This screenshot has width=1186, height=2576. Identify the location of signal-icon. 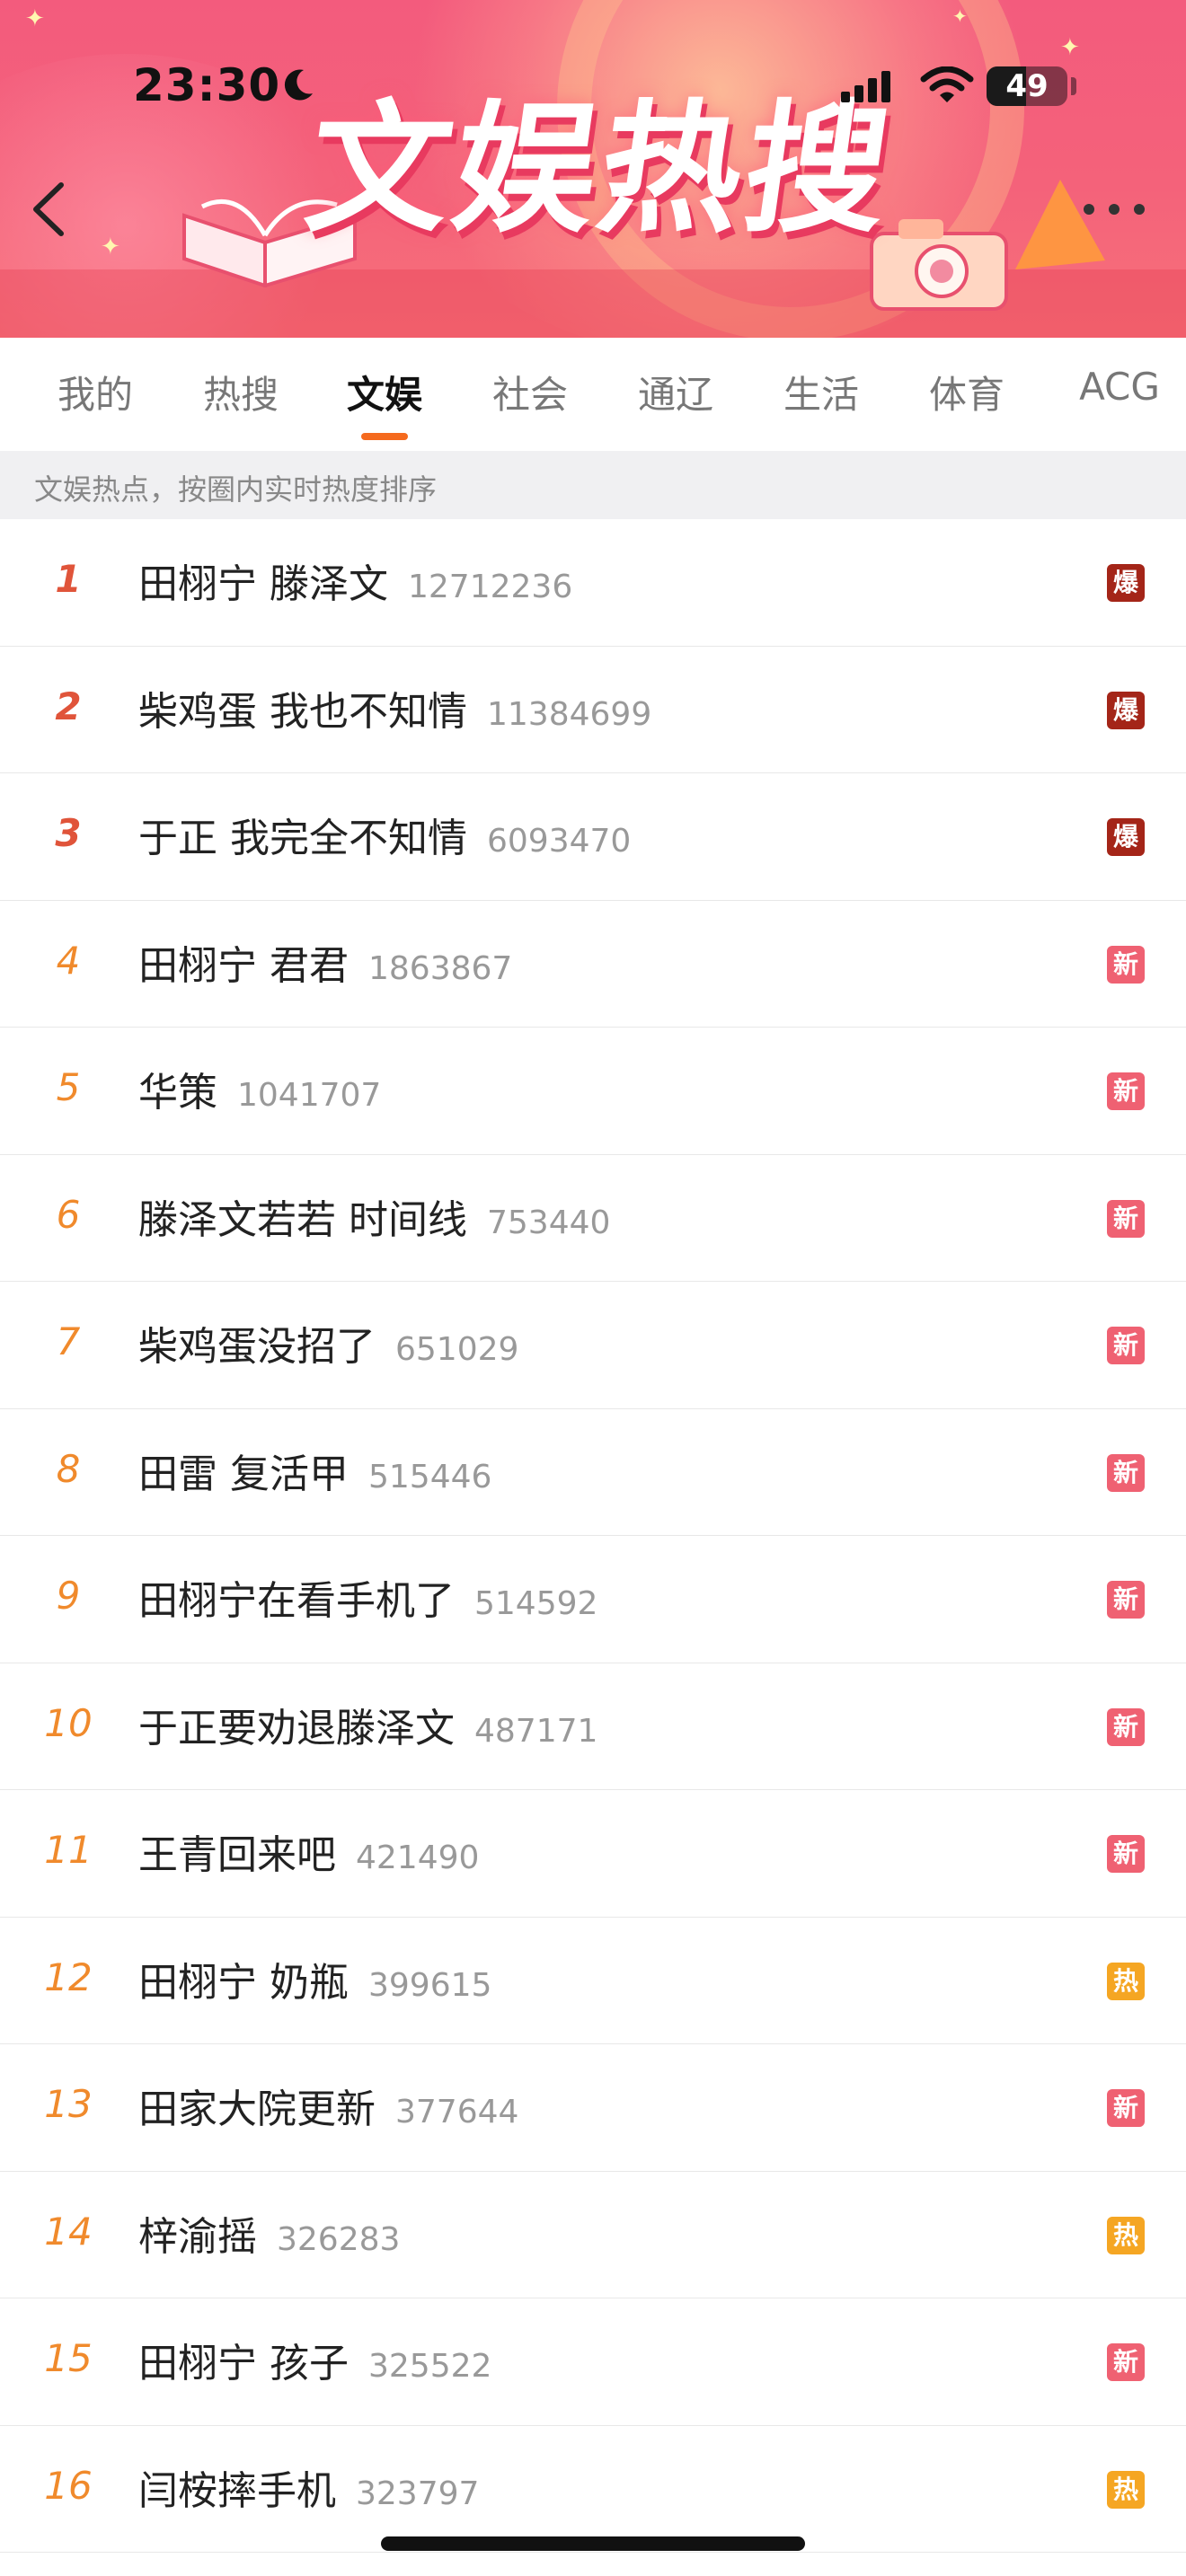
(865, 86).